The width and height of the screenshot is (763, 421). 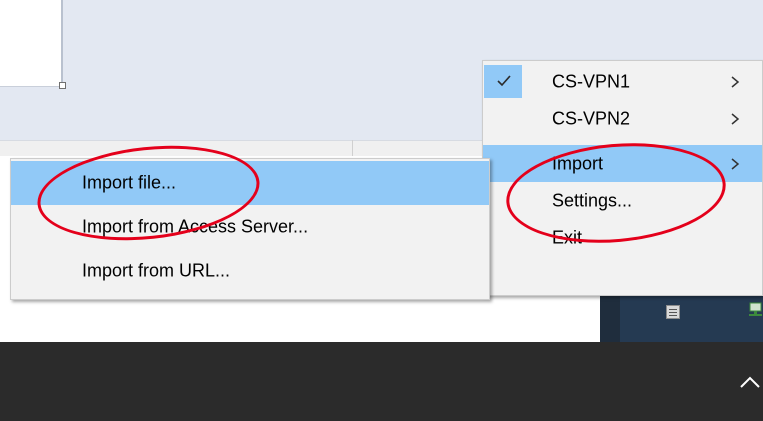 What do you see at coordinates (622, 237) in the screenshot?
I see `menu-item-exit: Exit` at bounding box center [622, 237].